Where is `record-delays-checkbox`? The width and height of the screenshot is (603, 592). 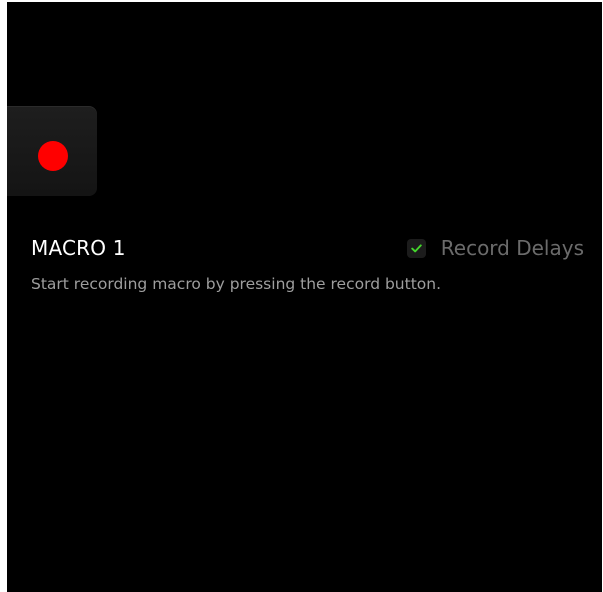
record-delays-checkbox is located at coordinates (416, 248).